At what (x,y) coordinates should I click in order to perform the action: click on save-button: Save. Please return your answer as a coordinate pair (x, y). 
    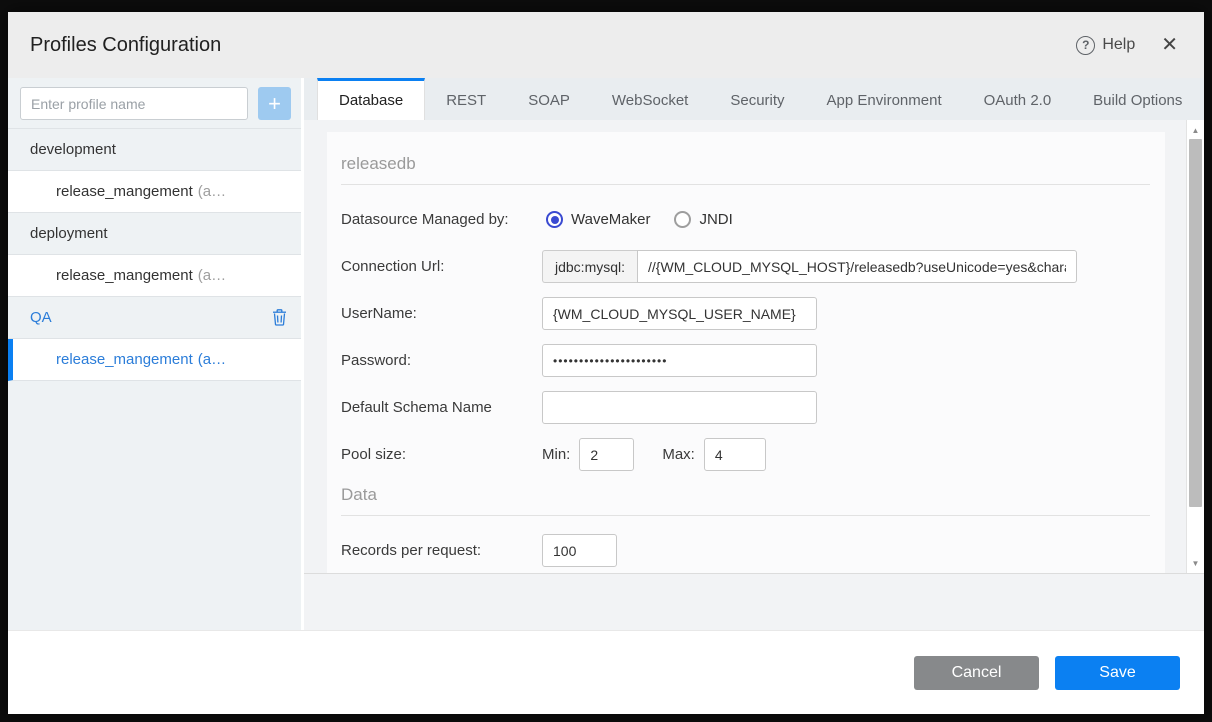
    Looking at the image, I should click on (1117, 672).